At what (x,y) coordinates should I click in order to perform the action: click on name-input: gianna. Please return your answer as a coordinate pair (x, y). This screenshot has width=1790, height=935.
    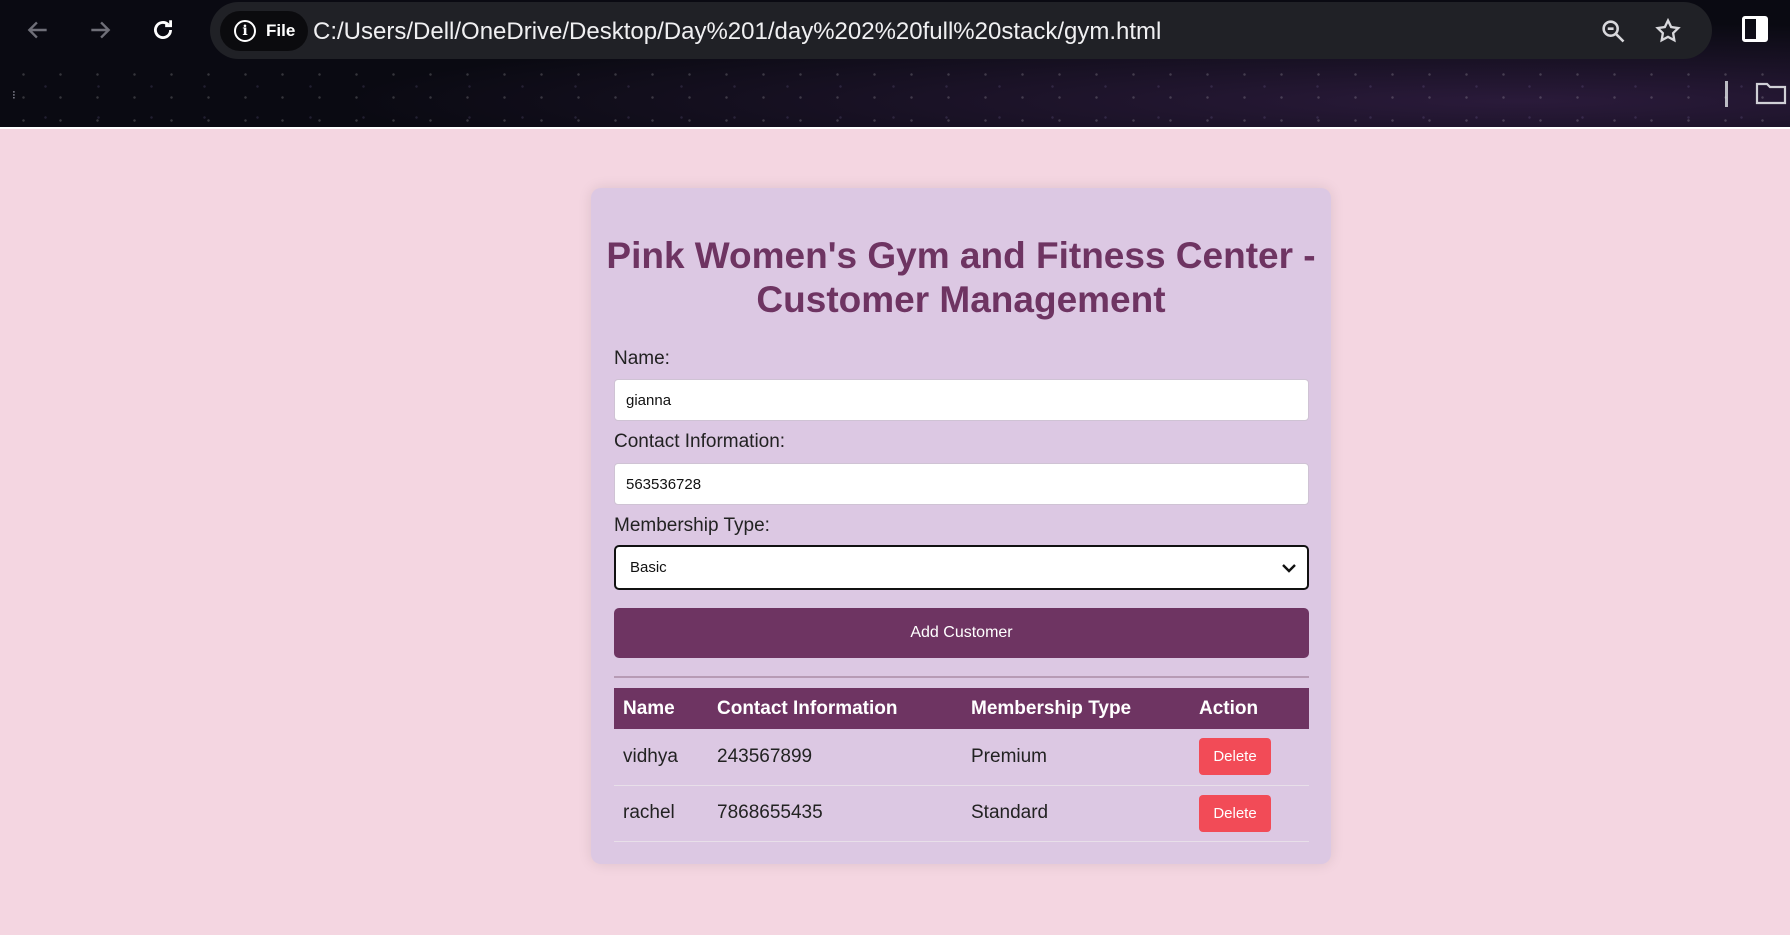
    Looking at the image, I should click on (961, 400).